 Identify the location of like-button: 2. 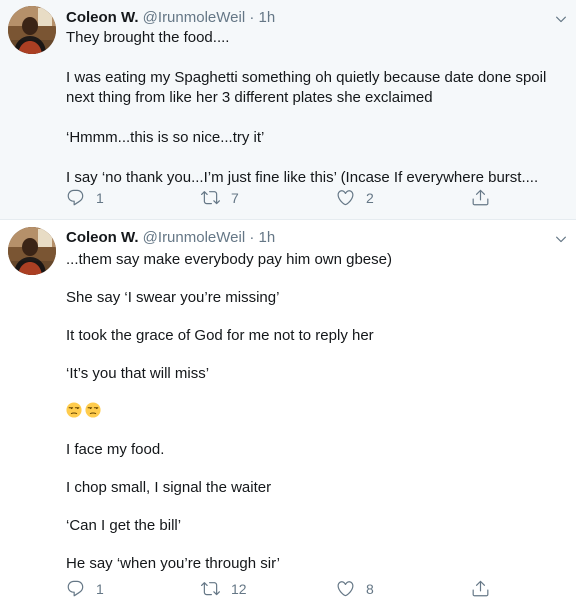
(355, 197).